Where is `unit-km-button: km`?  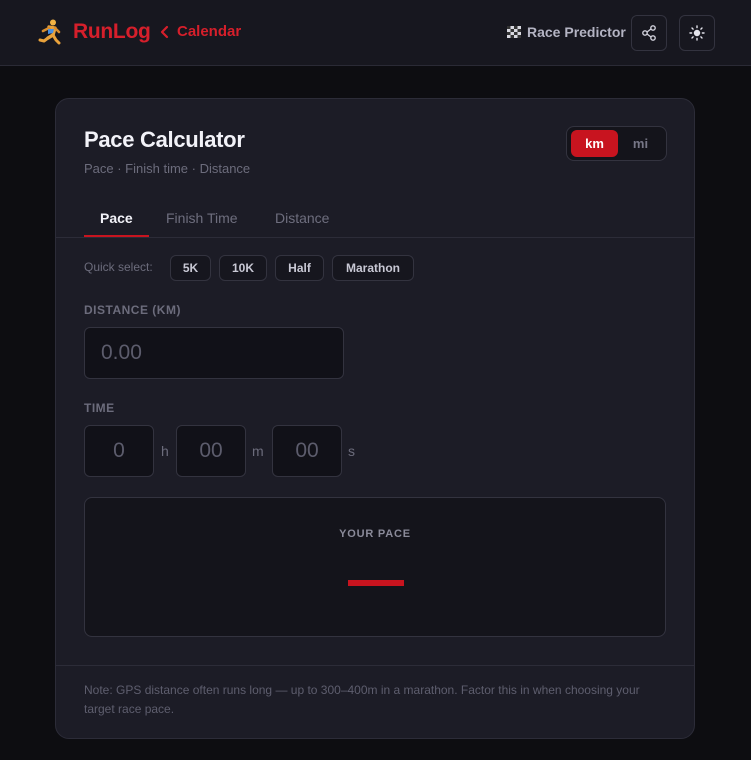
unit-km-button: km is located at coordinates (594, 143).